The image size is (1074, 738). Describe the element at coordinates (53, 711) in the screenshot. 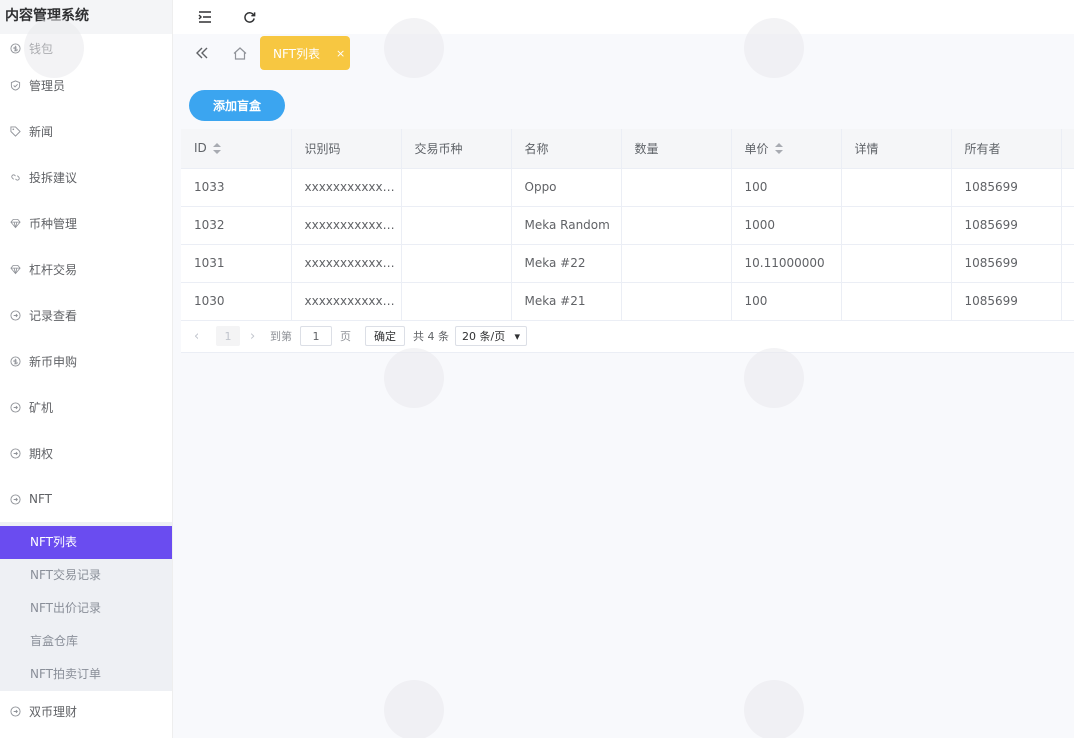

I see `sidebar-item-label: 双币理财` at that location.